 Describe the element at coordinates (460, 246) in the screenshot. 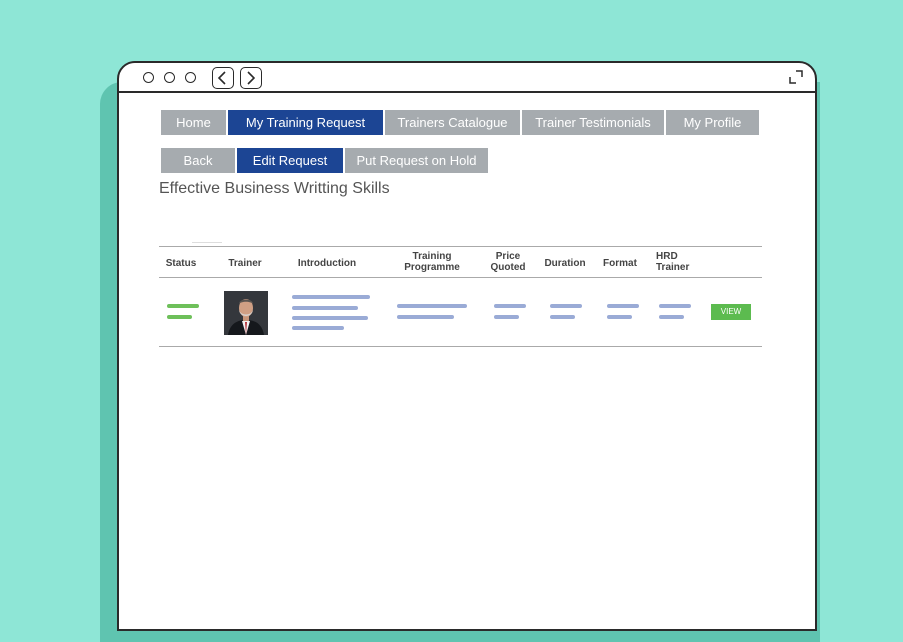

I see `table-top-border` at that location.